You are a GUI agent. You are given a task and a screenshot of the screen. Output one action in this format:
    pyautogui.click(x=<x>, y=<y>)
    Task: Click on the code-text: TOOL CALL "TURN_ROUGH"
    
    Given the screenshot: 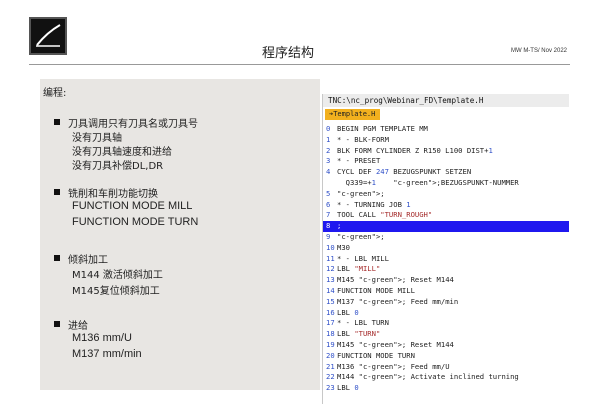 What is the action you would take?
    pyautogui.click(x=385, y=215)
    